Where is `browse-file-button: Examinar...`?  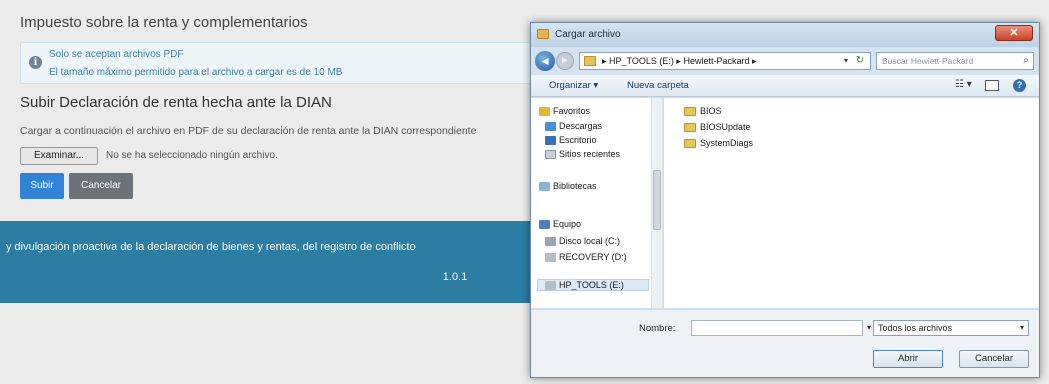
browse-file-button: Examinar... is located at coordinates (59, 156).